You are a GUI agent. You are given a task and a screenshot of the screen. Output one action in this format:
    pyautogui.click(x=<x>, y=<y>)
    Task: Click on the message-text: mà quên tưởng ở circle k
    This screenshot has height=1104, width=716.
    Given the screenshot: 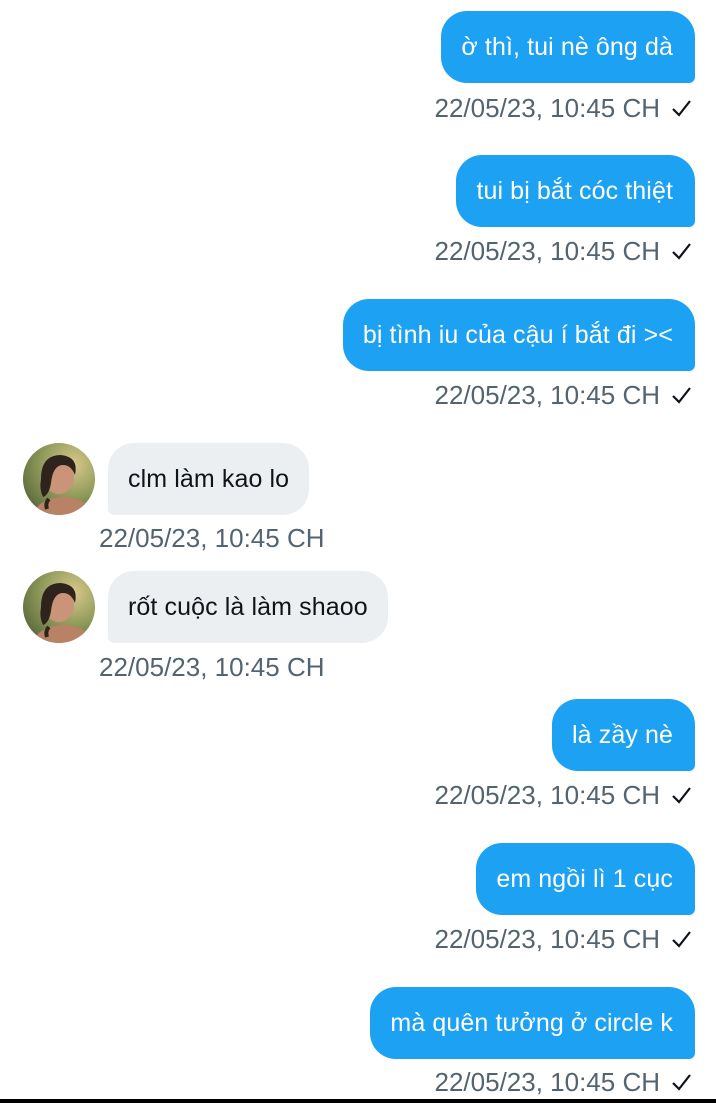 What is the action you would take?
    pyautogui.click(x=531, y=1022)
    